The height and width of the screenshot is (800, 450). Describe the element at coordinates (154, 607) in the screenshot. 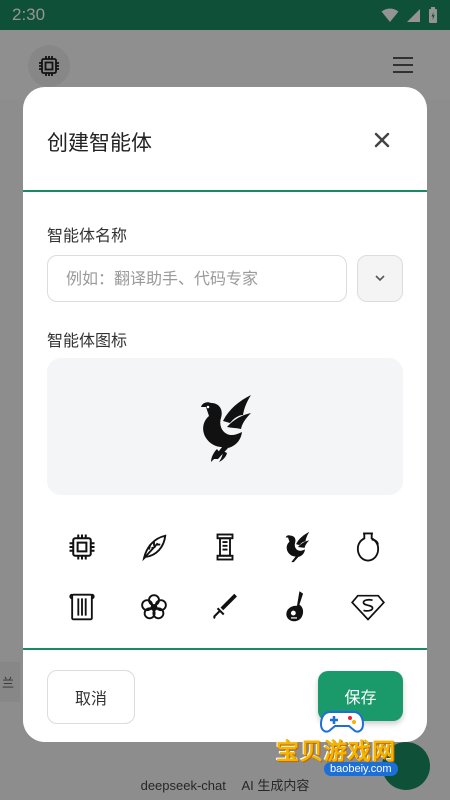

I see `plum-blossom-icon` at that location.